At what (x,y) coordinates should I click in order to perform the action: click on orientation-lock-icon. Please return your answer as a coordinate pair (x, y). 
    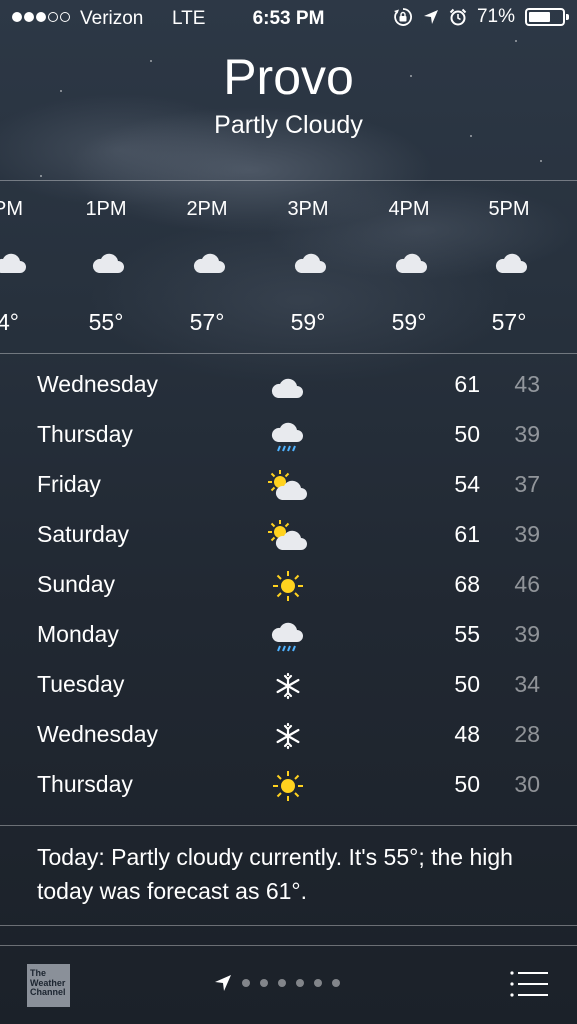
    Looking at the image, I should click on (402, 17).